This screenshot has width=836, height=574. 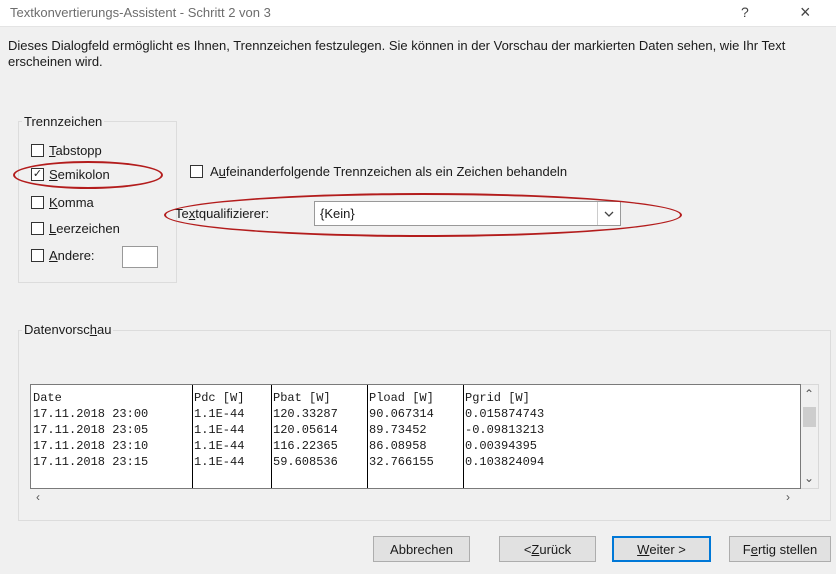 I want to click on preview-cell: Pgrid [W], so click(x=497, y=398).